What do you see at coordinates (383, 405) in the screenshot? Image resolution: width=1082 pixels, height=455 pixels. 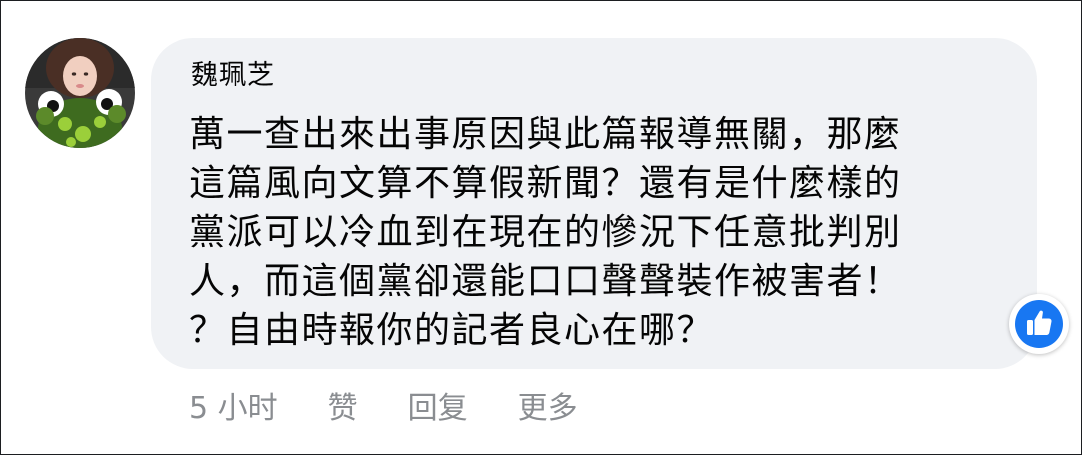 I see `comment-actions: 5 小时 赞 回复 更多` at bounding box center [383, 405].